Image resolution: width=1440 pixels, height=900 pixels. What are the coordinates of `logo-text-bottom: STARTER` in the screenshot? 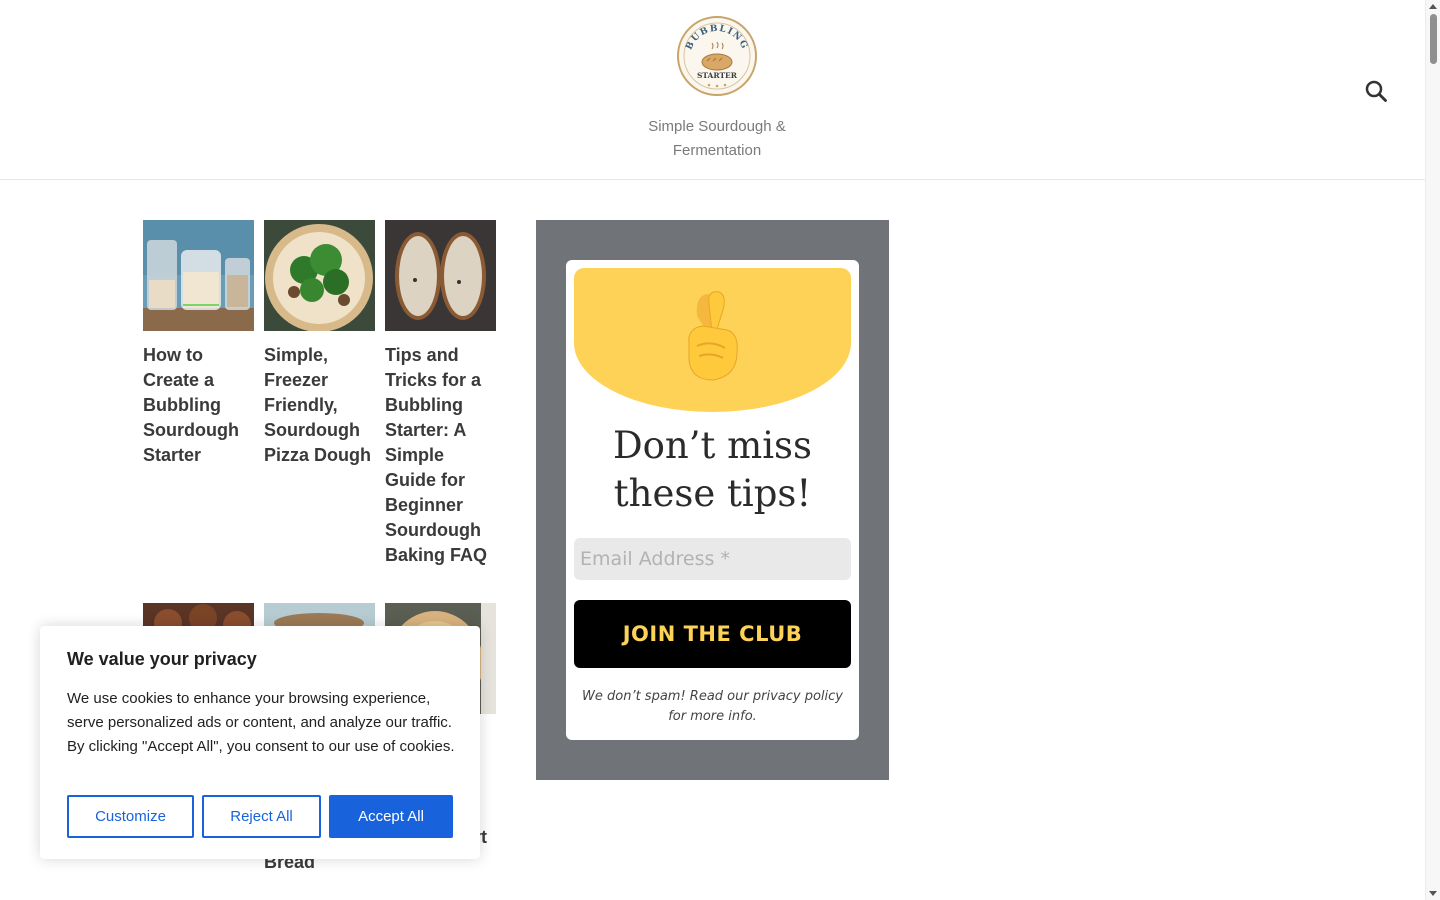 It's located at (717, 75).